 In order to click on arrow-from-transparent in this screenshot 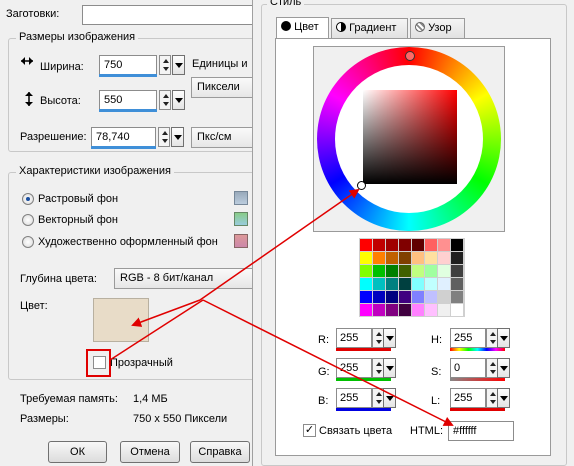, I will do `click(156, 330)`.